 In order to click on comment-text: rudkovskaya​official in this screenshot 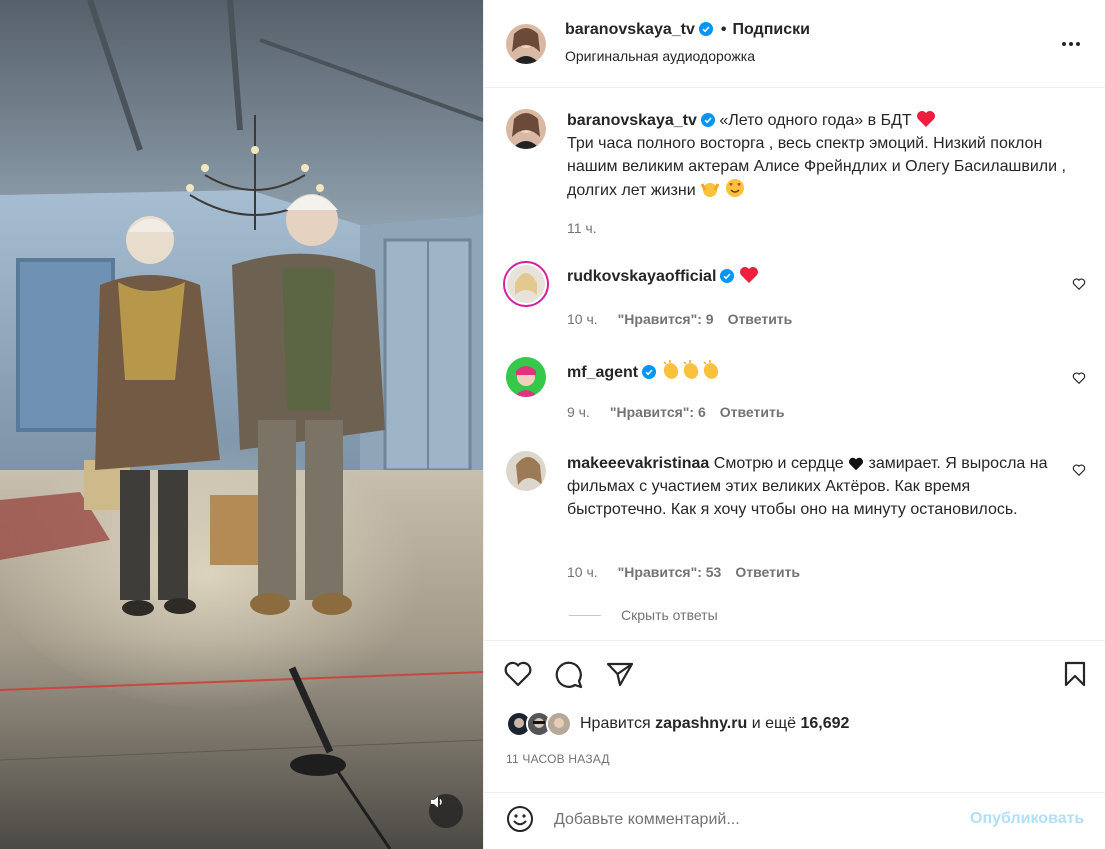, I will do `click(663, 276)`.